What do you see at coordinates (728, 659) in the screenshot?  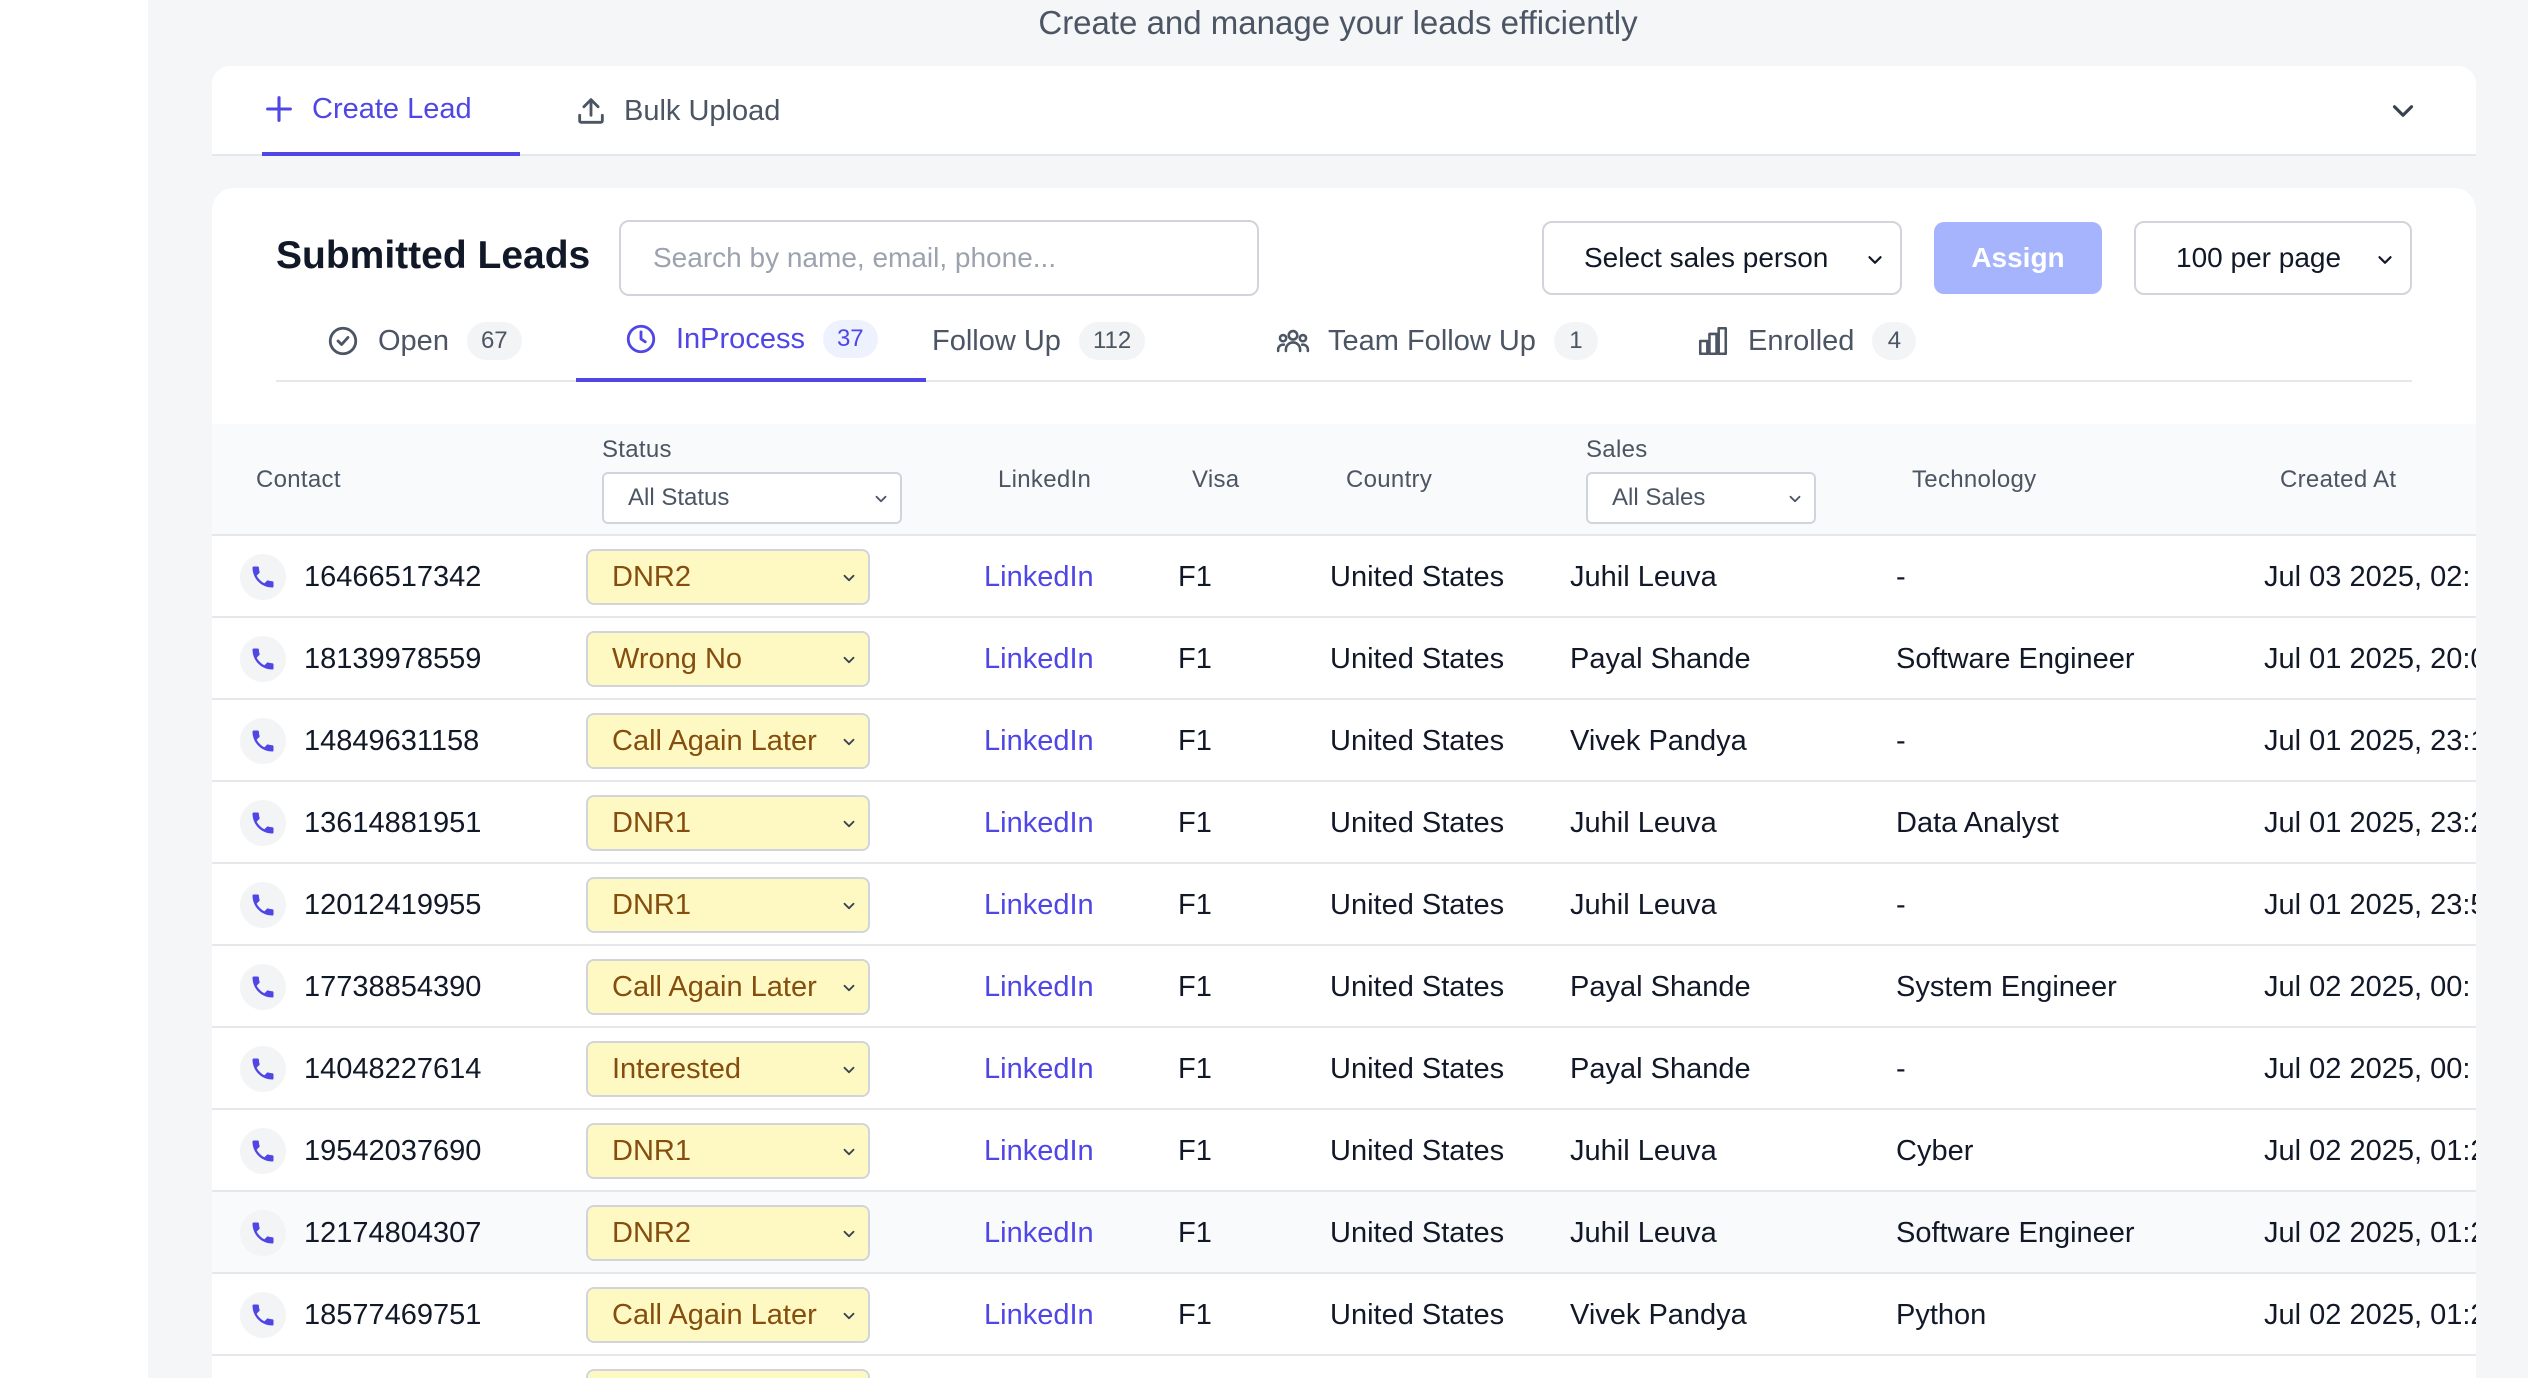 I see `status-select: Wrong No` at bounding box center [728, 659].